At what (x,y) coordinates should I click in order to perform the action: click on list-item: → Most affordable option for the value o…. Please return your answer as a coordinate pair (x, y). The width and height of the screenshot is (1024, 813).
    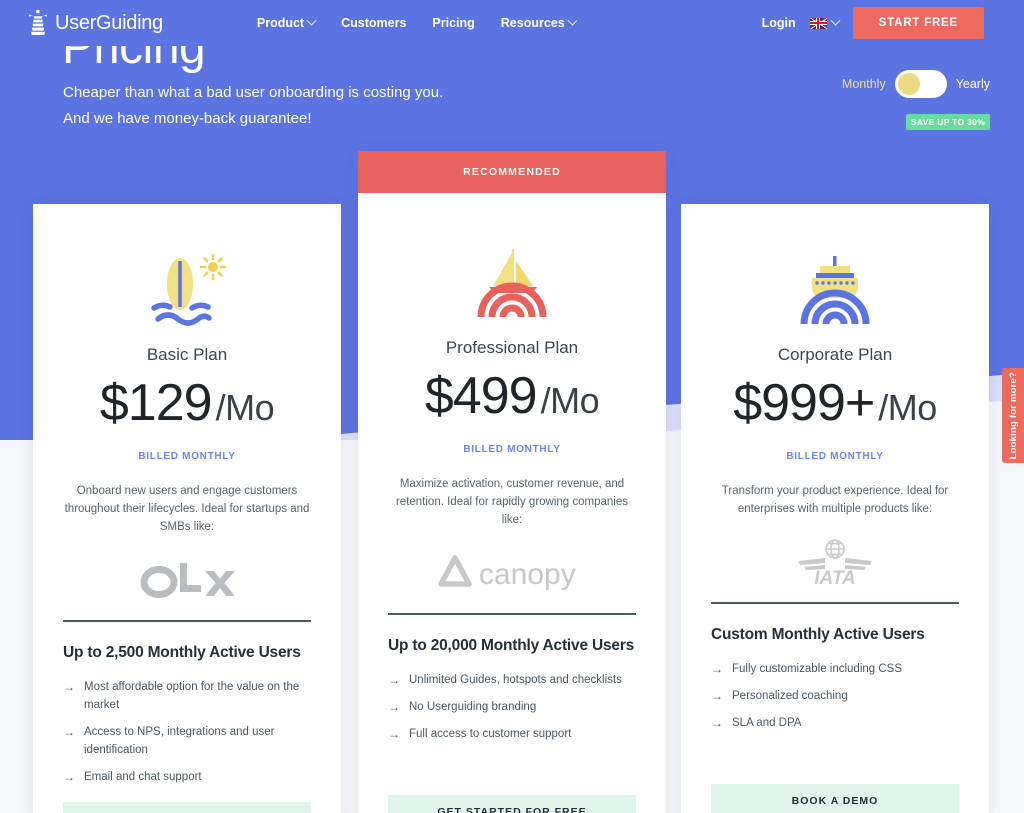
    Looking at the image, I should click on (187, 696).